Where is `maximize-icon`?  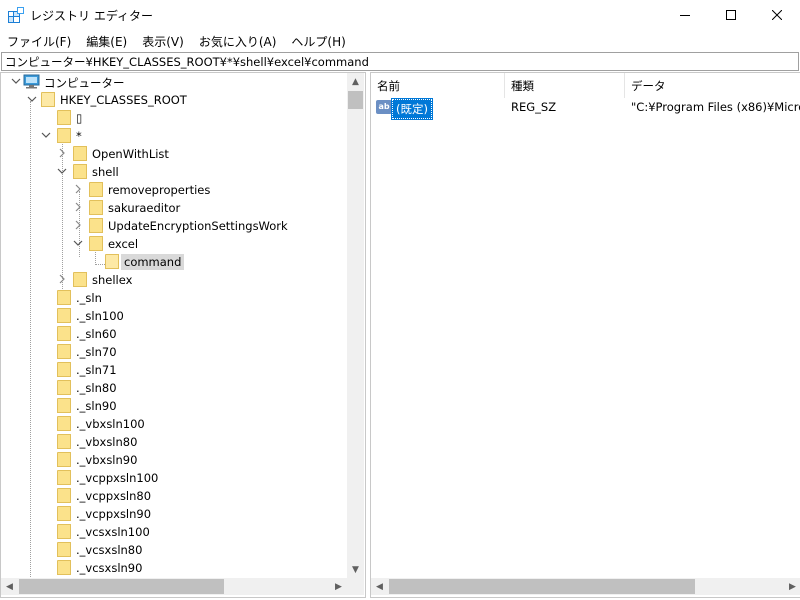 maximize-icon is located at coordinates (731, 15).